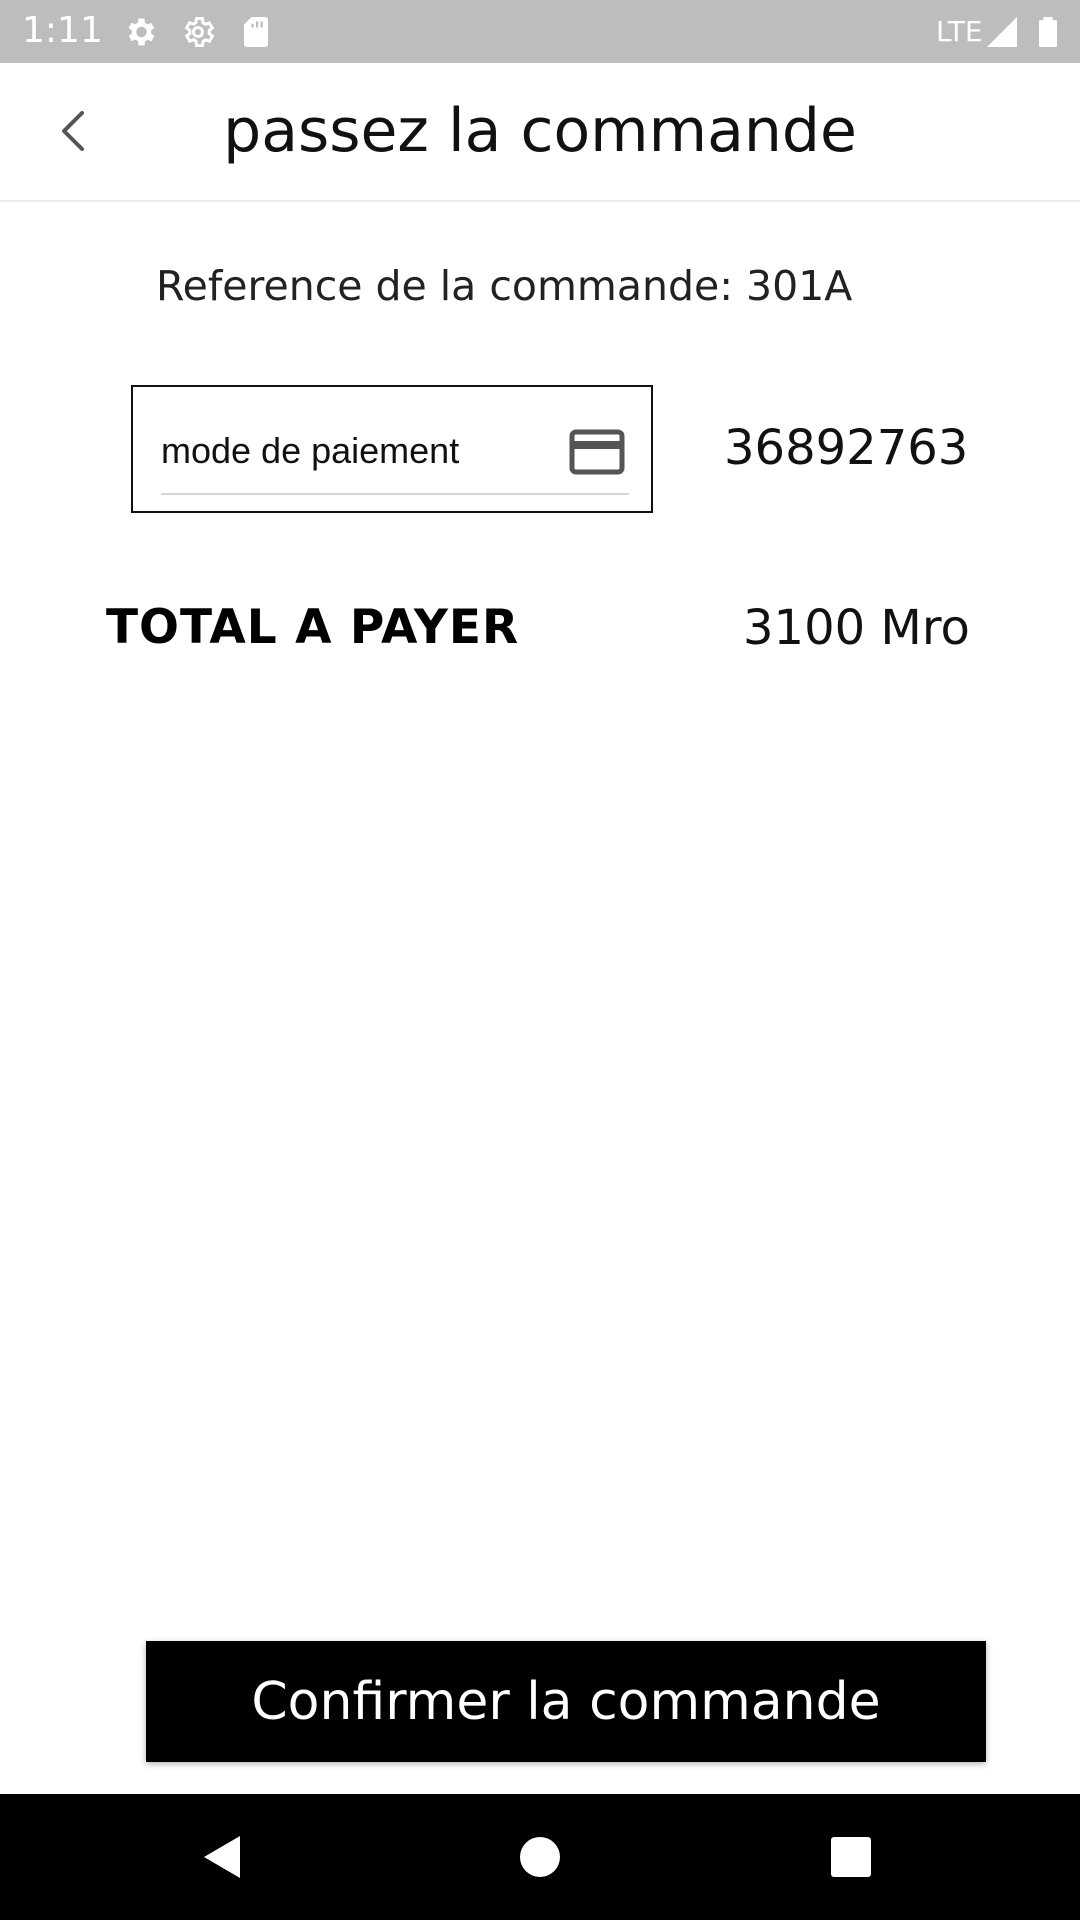 The width and height of the screenshot is (1080, 1920). Describe the element at coordinates (846, 448) in the screenshot. I see `payment-number: 36892763` at that location.